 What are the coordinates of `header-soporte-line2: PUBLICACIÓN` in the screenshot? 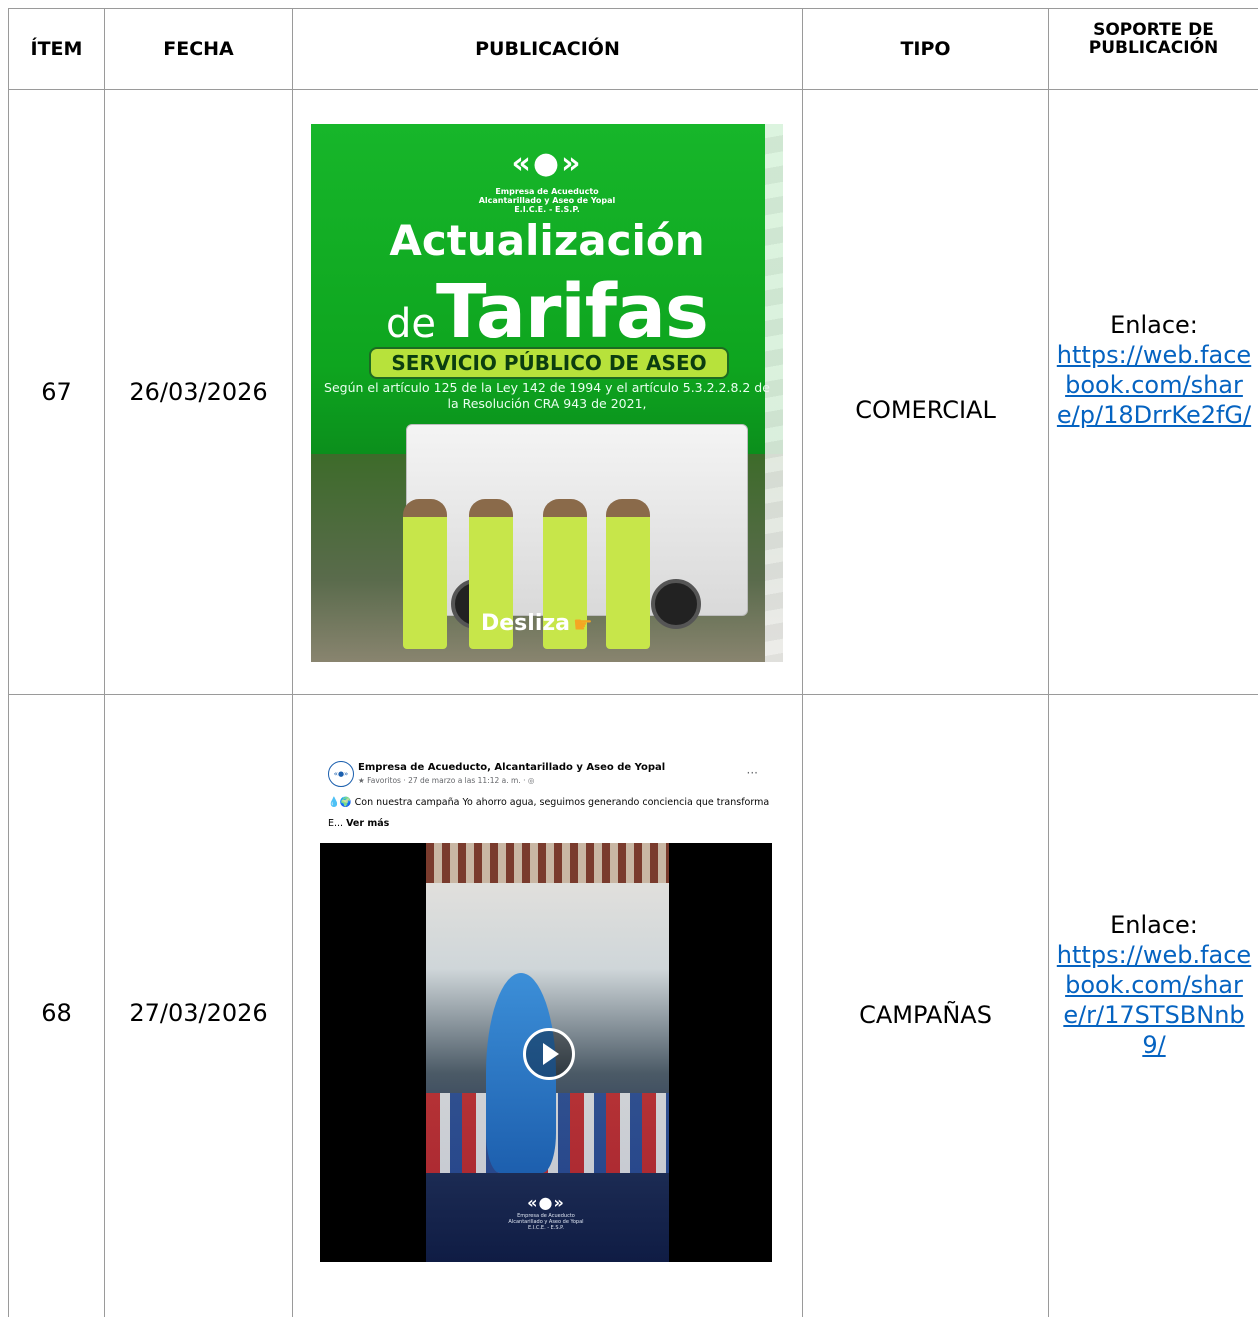 It's located at (1153, 48).